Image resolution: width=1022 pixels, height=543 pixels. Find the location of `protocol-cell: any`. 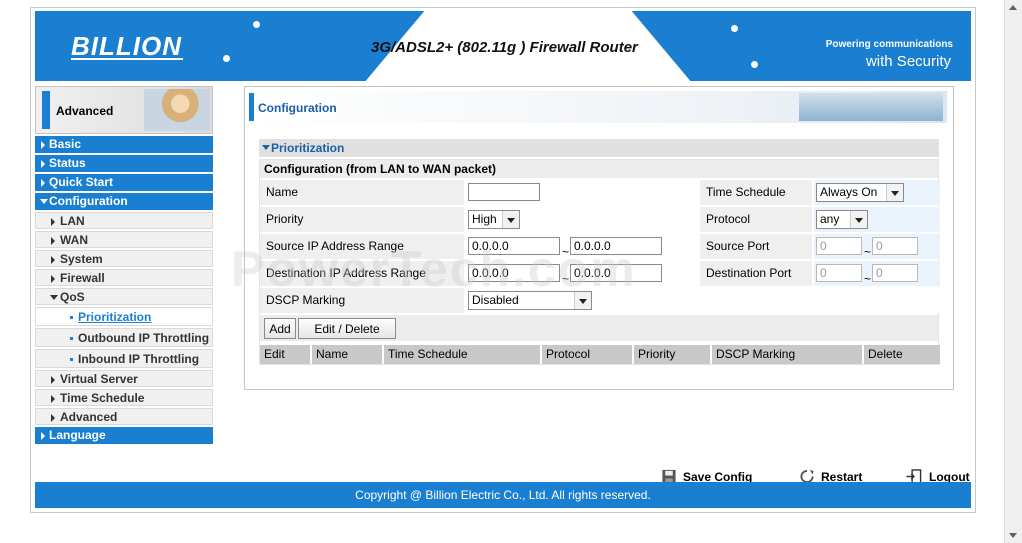

protocol-cell: any is located at coordinates (877, 219).